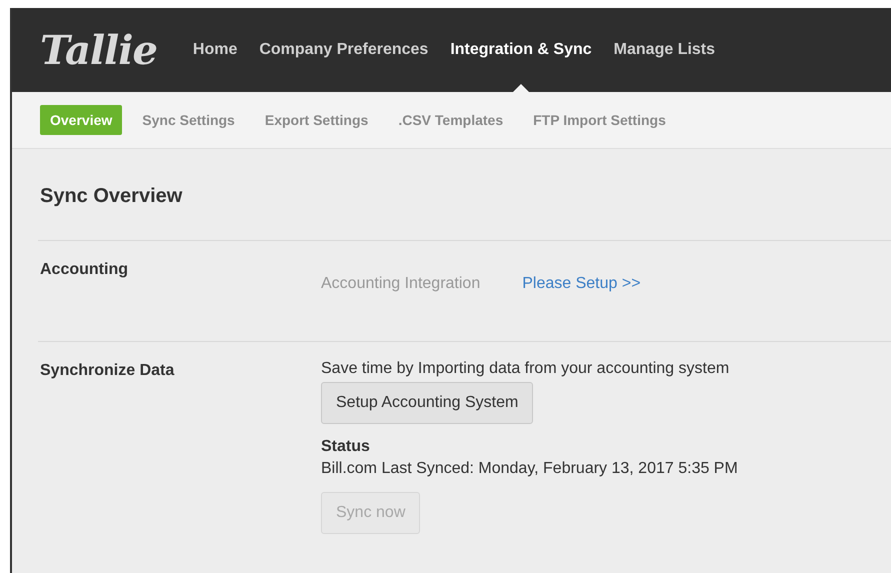  What do you see at coordinates (98, 50) in the screenshot?
I see `logo: Tallie` at bounding box center [98, 50].